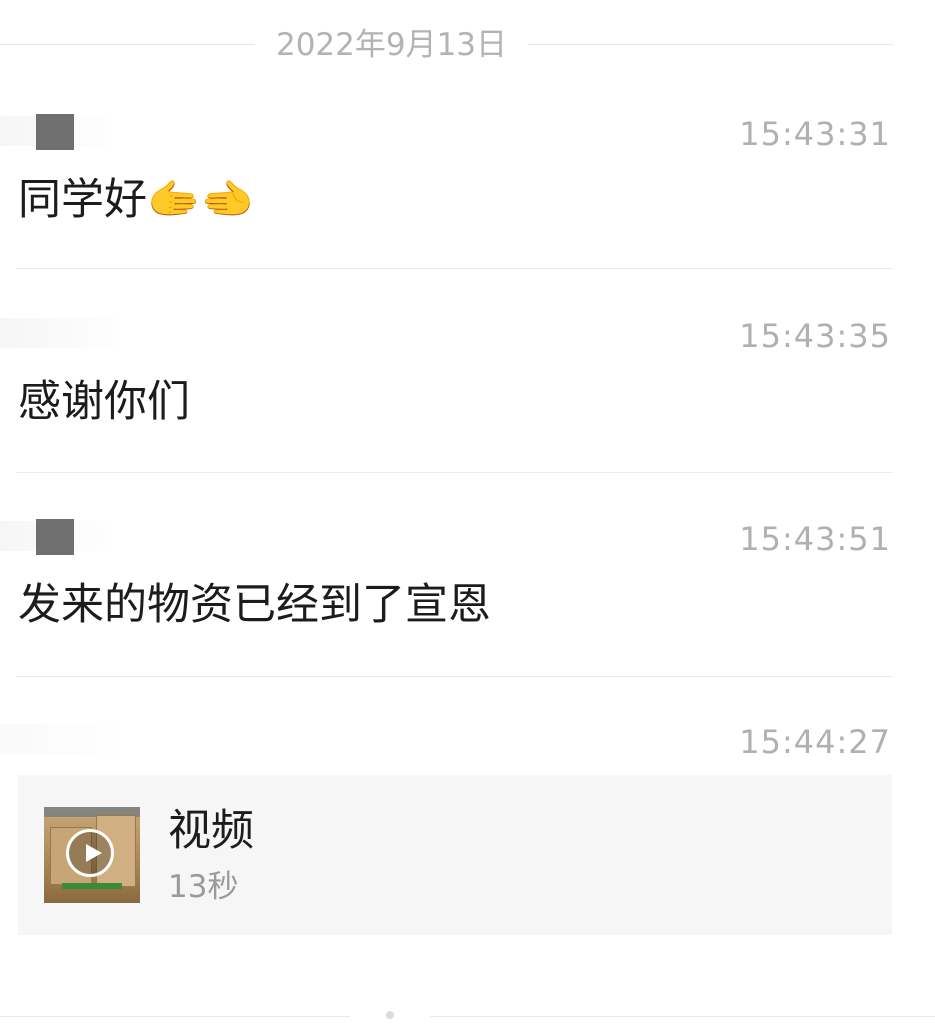  Describe the element at coordinates (815, 539) in the screenshot. I see `message-time: 15:43:51` at that location.